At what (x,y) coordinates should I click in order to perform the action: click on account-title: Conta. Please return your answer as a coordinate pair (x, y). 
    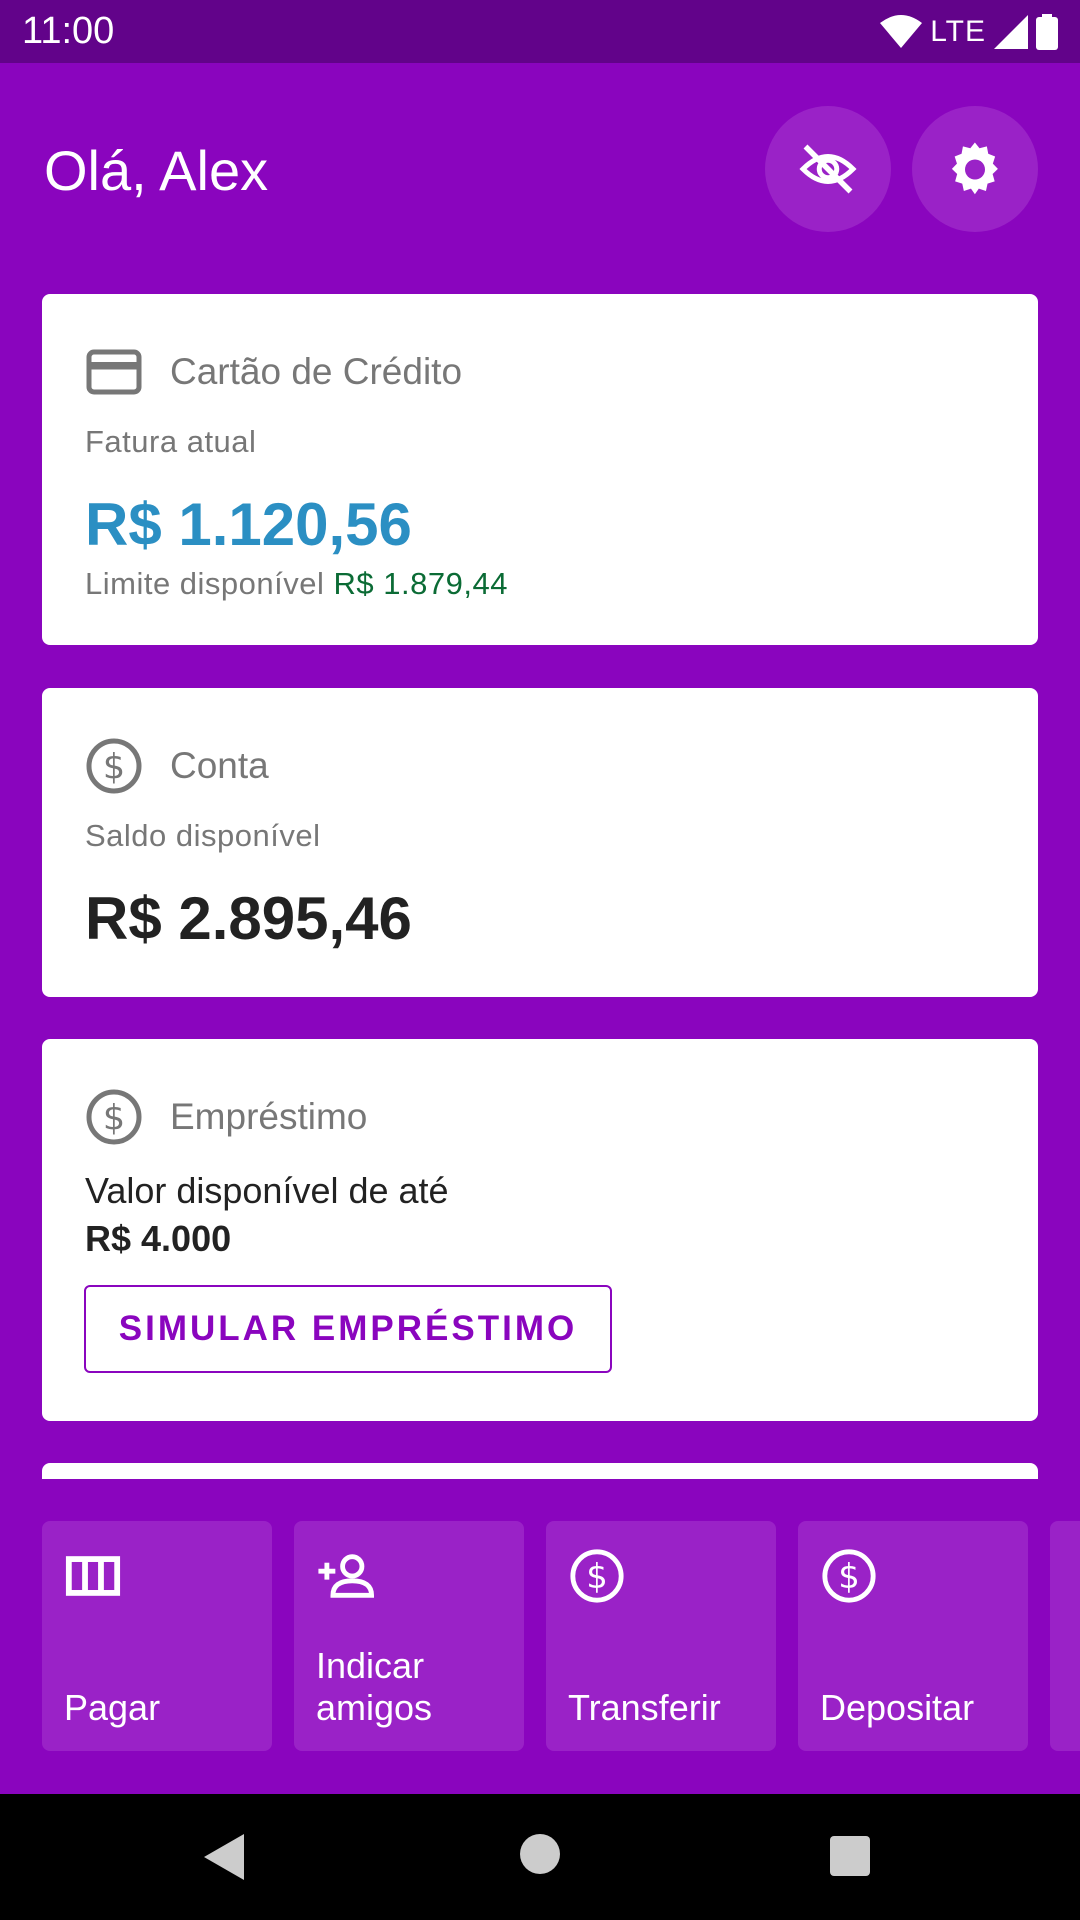
    Looking at the image, I should click on (219, 765).